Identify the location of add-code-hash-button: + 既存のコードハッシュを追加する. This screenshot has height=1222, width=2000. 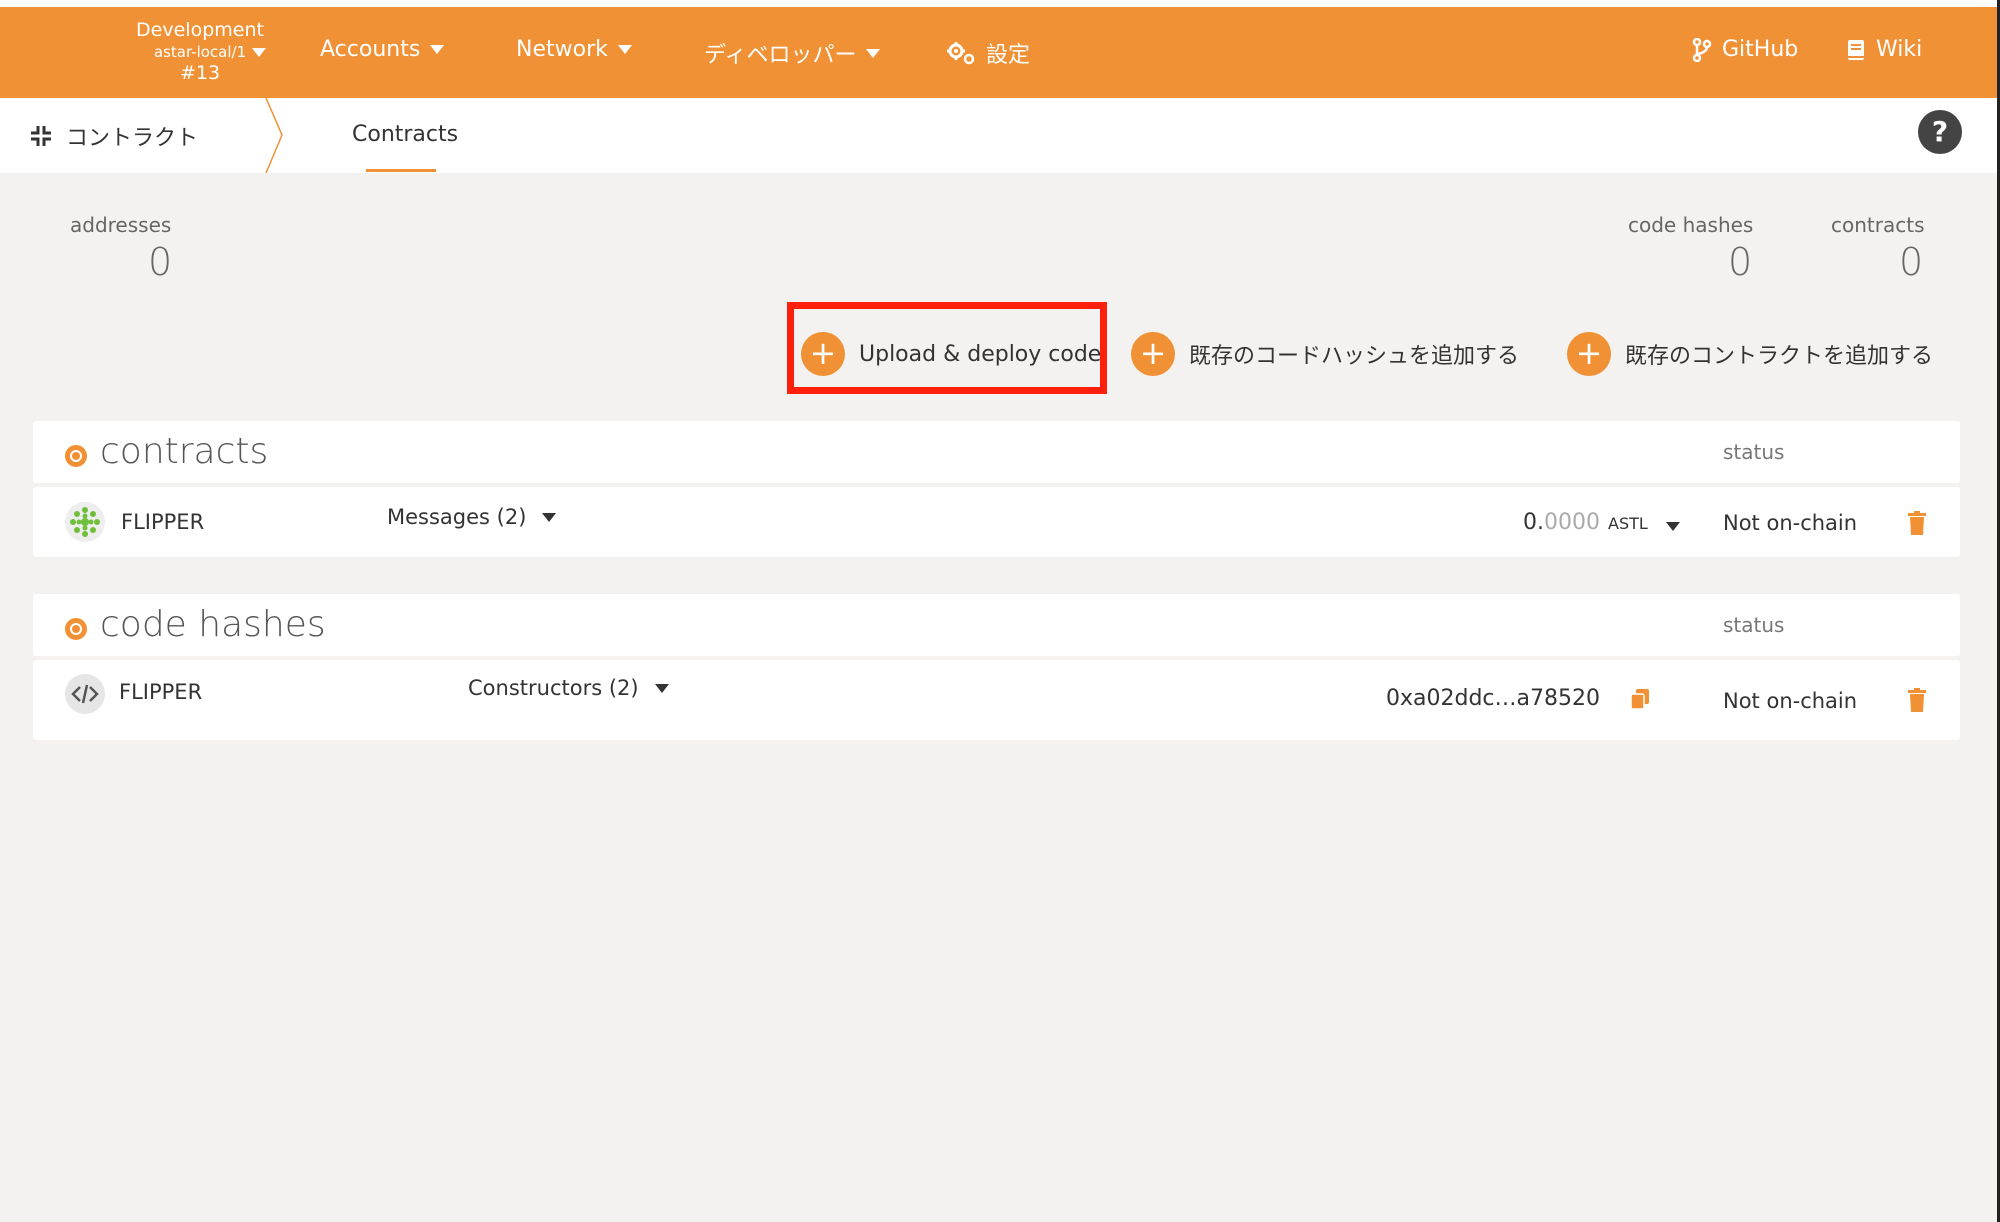
(1325, 354).